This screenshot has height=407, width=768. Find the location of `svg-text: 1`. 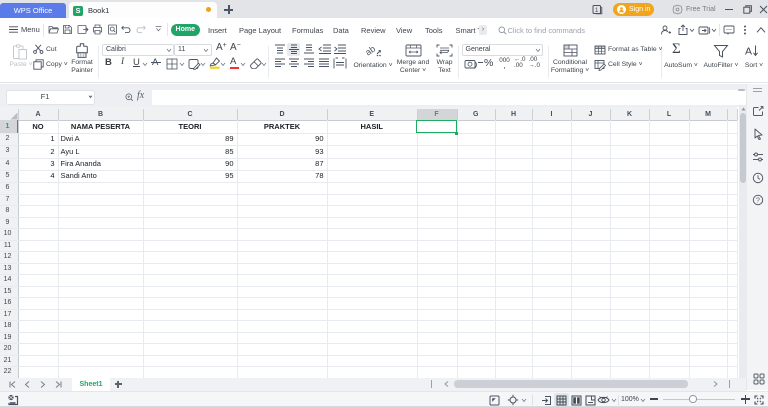

svg-text: 1 is located at coordinates (597, 10).